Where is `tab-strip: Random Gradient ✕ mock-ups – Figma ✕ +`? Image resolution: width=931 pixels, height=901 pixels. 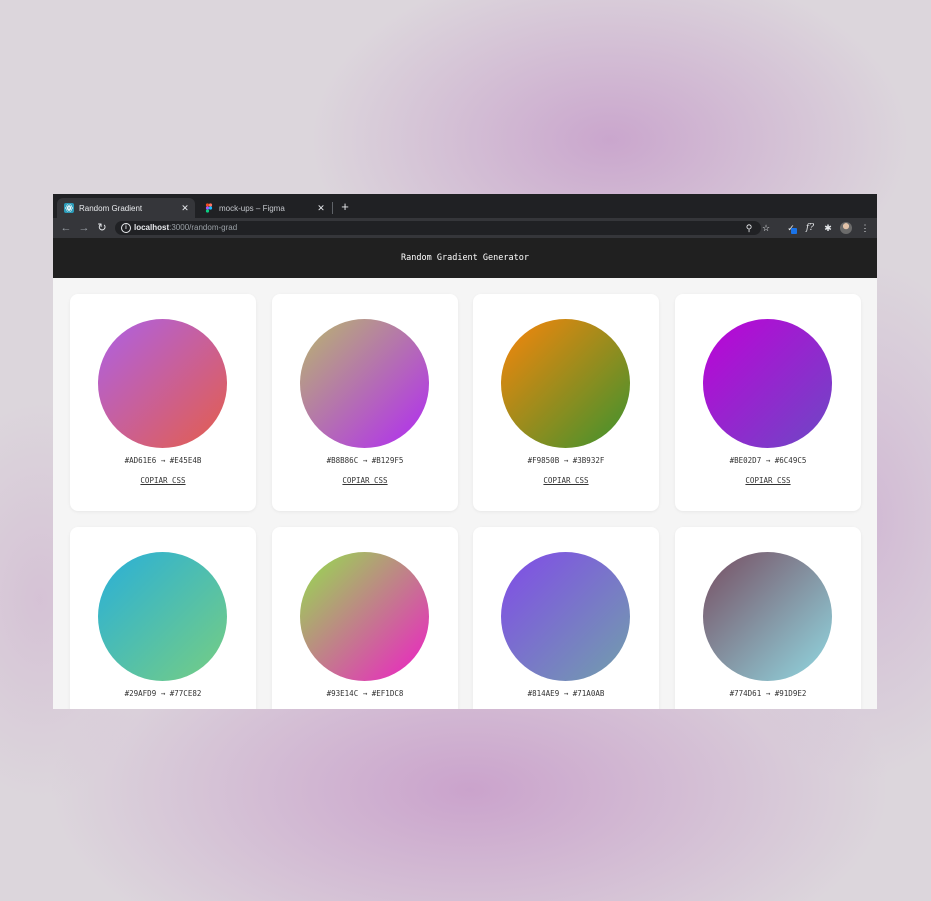
tab-strip: Random Gradient ✕ mock-ups – Figma ✕ + is located at coordinates (465, 206).